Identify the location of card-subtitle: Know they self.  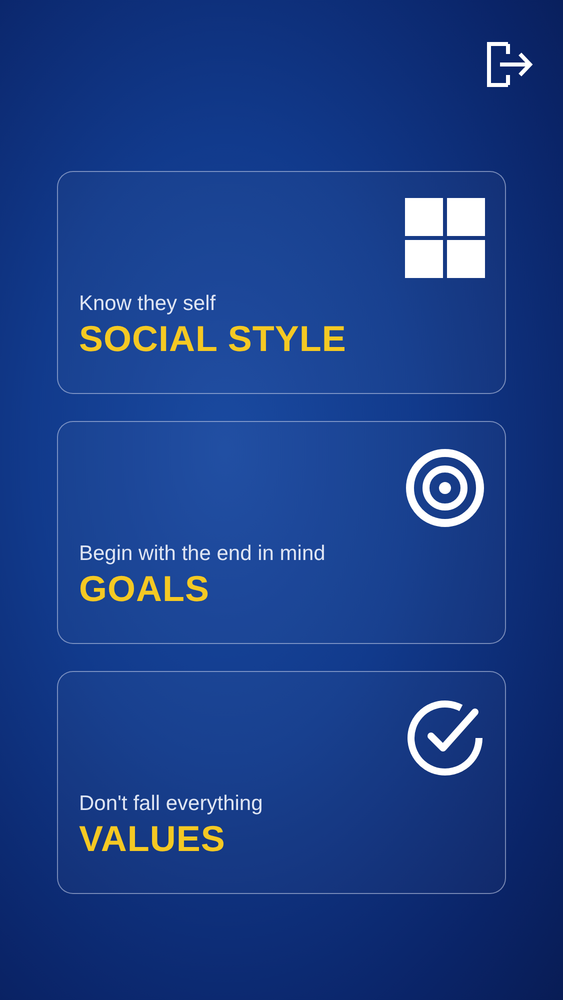
(148, 304).